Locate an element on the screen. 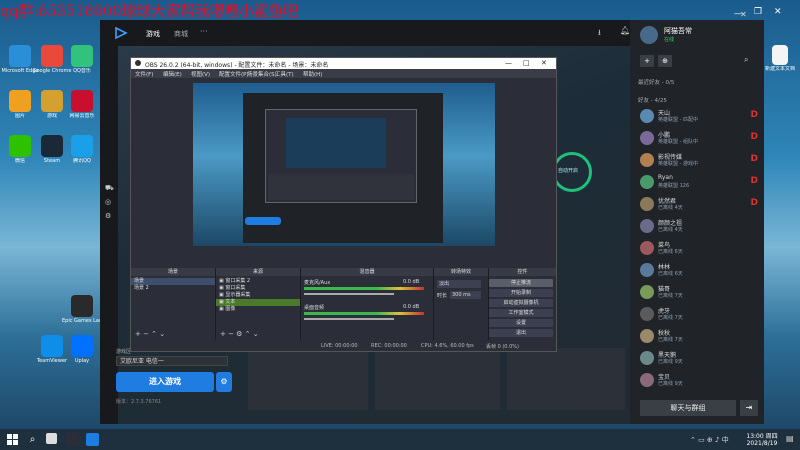 The image size is (800, 450). chat-groups-button: 聊天与群组 is located at coordinates (688, 408).